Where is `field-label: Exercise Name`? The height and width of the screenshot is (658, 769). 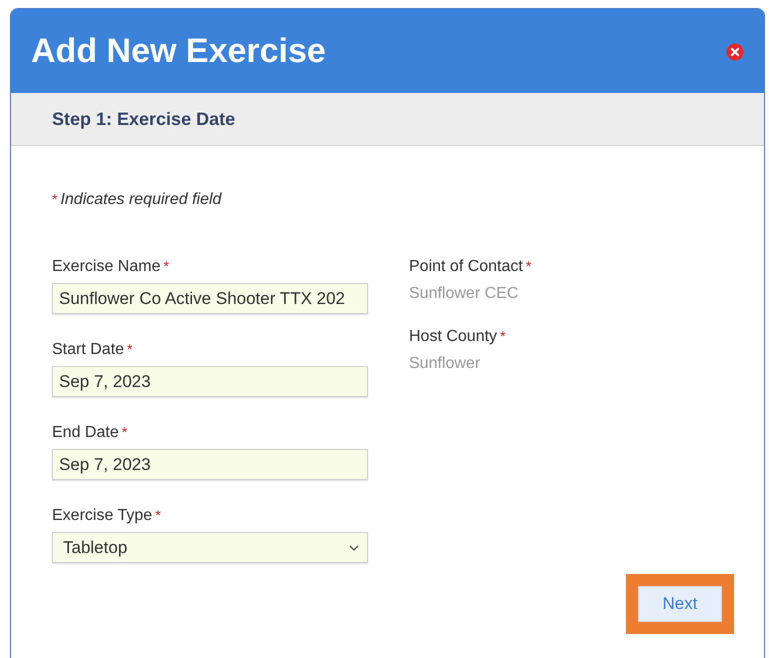 field-label: Exercise Name is located at coordinates (106, 267).